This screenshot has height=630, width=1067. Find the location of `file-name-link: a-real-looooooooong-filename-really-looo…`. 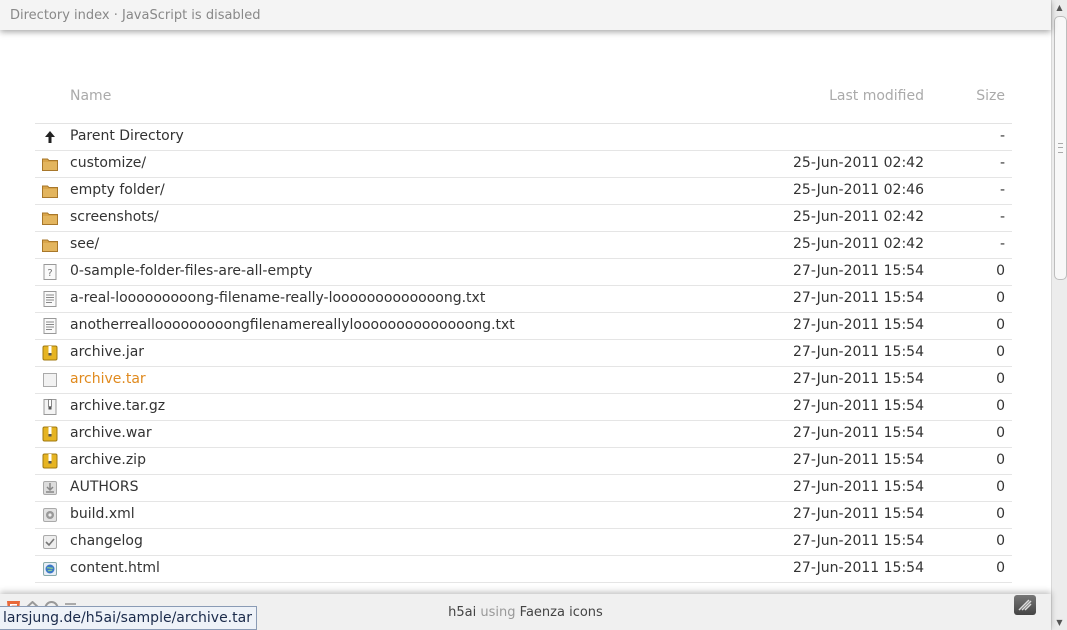

file-name-link: a-real-looooooooong-filename-really-looo… is located at coordinates (277, 298).